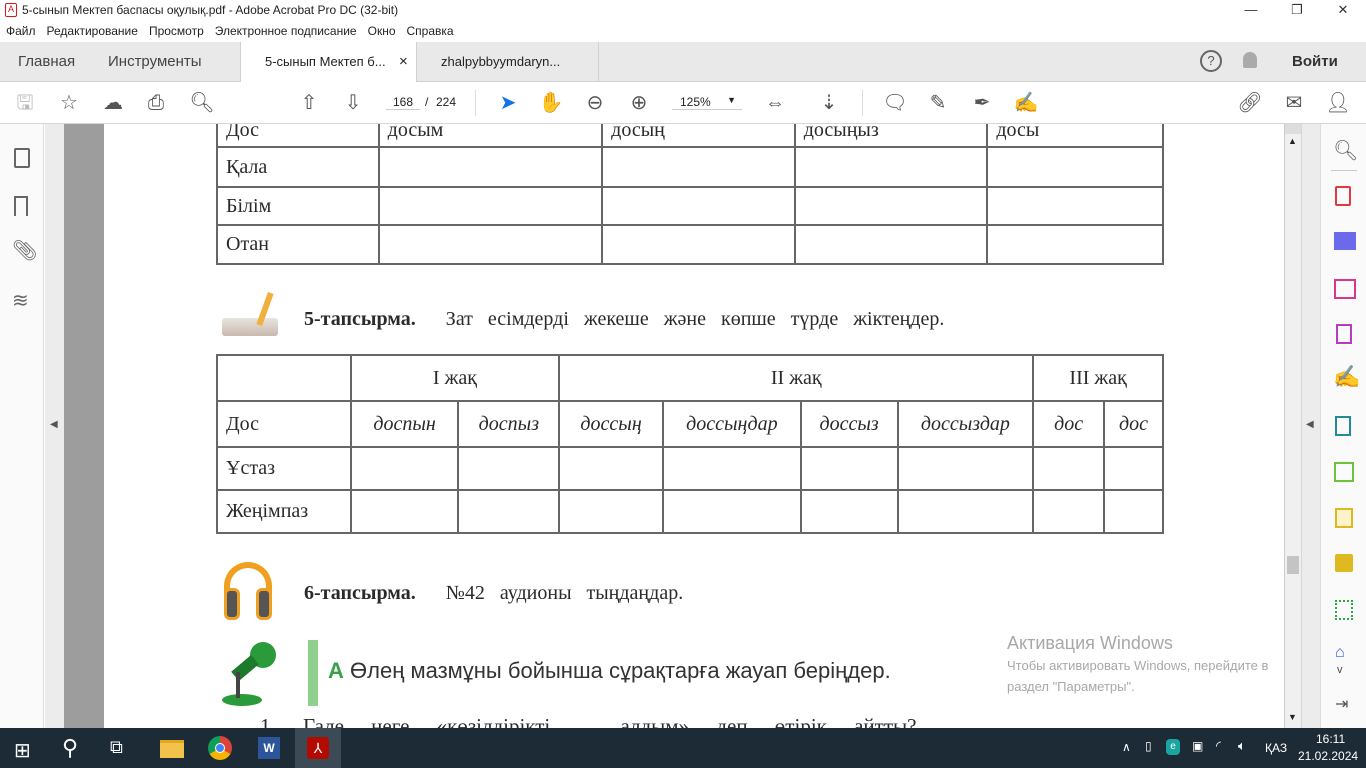 The width and height of the screenshot is (1366, 768). I want to click on divider, so click(1344, 170).